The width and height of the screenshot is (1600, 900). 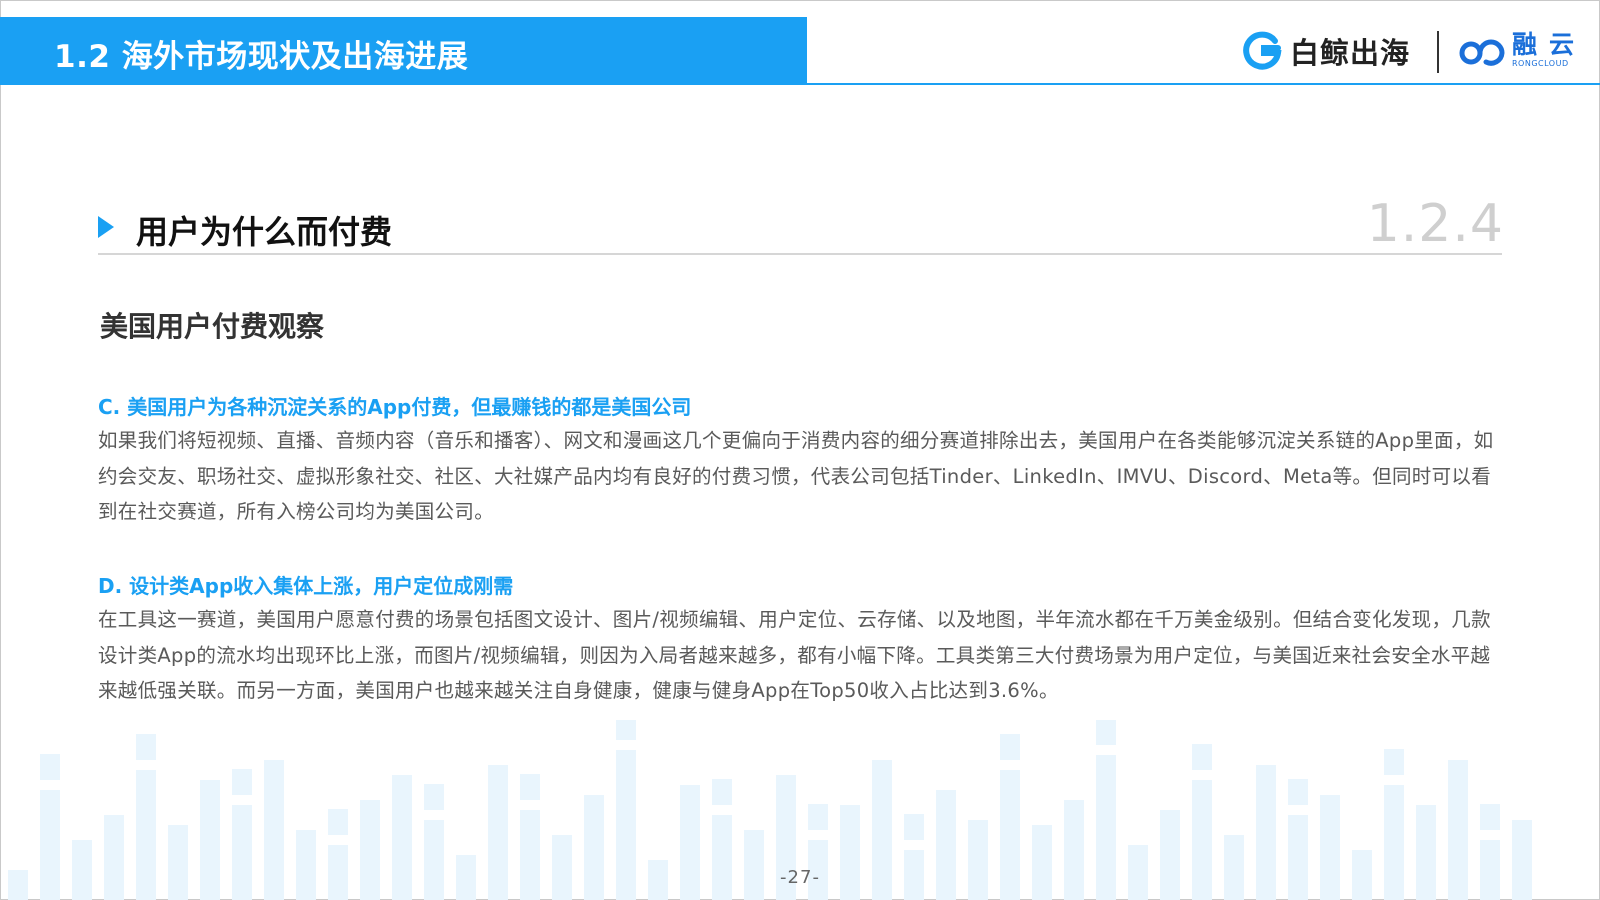 What do you see at coordinates (1350, 53) in the screenshot?
I see `baijing-logo-text: 白鲸出海` at bounding box center [1350, 53].